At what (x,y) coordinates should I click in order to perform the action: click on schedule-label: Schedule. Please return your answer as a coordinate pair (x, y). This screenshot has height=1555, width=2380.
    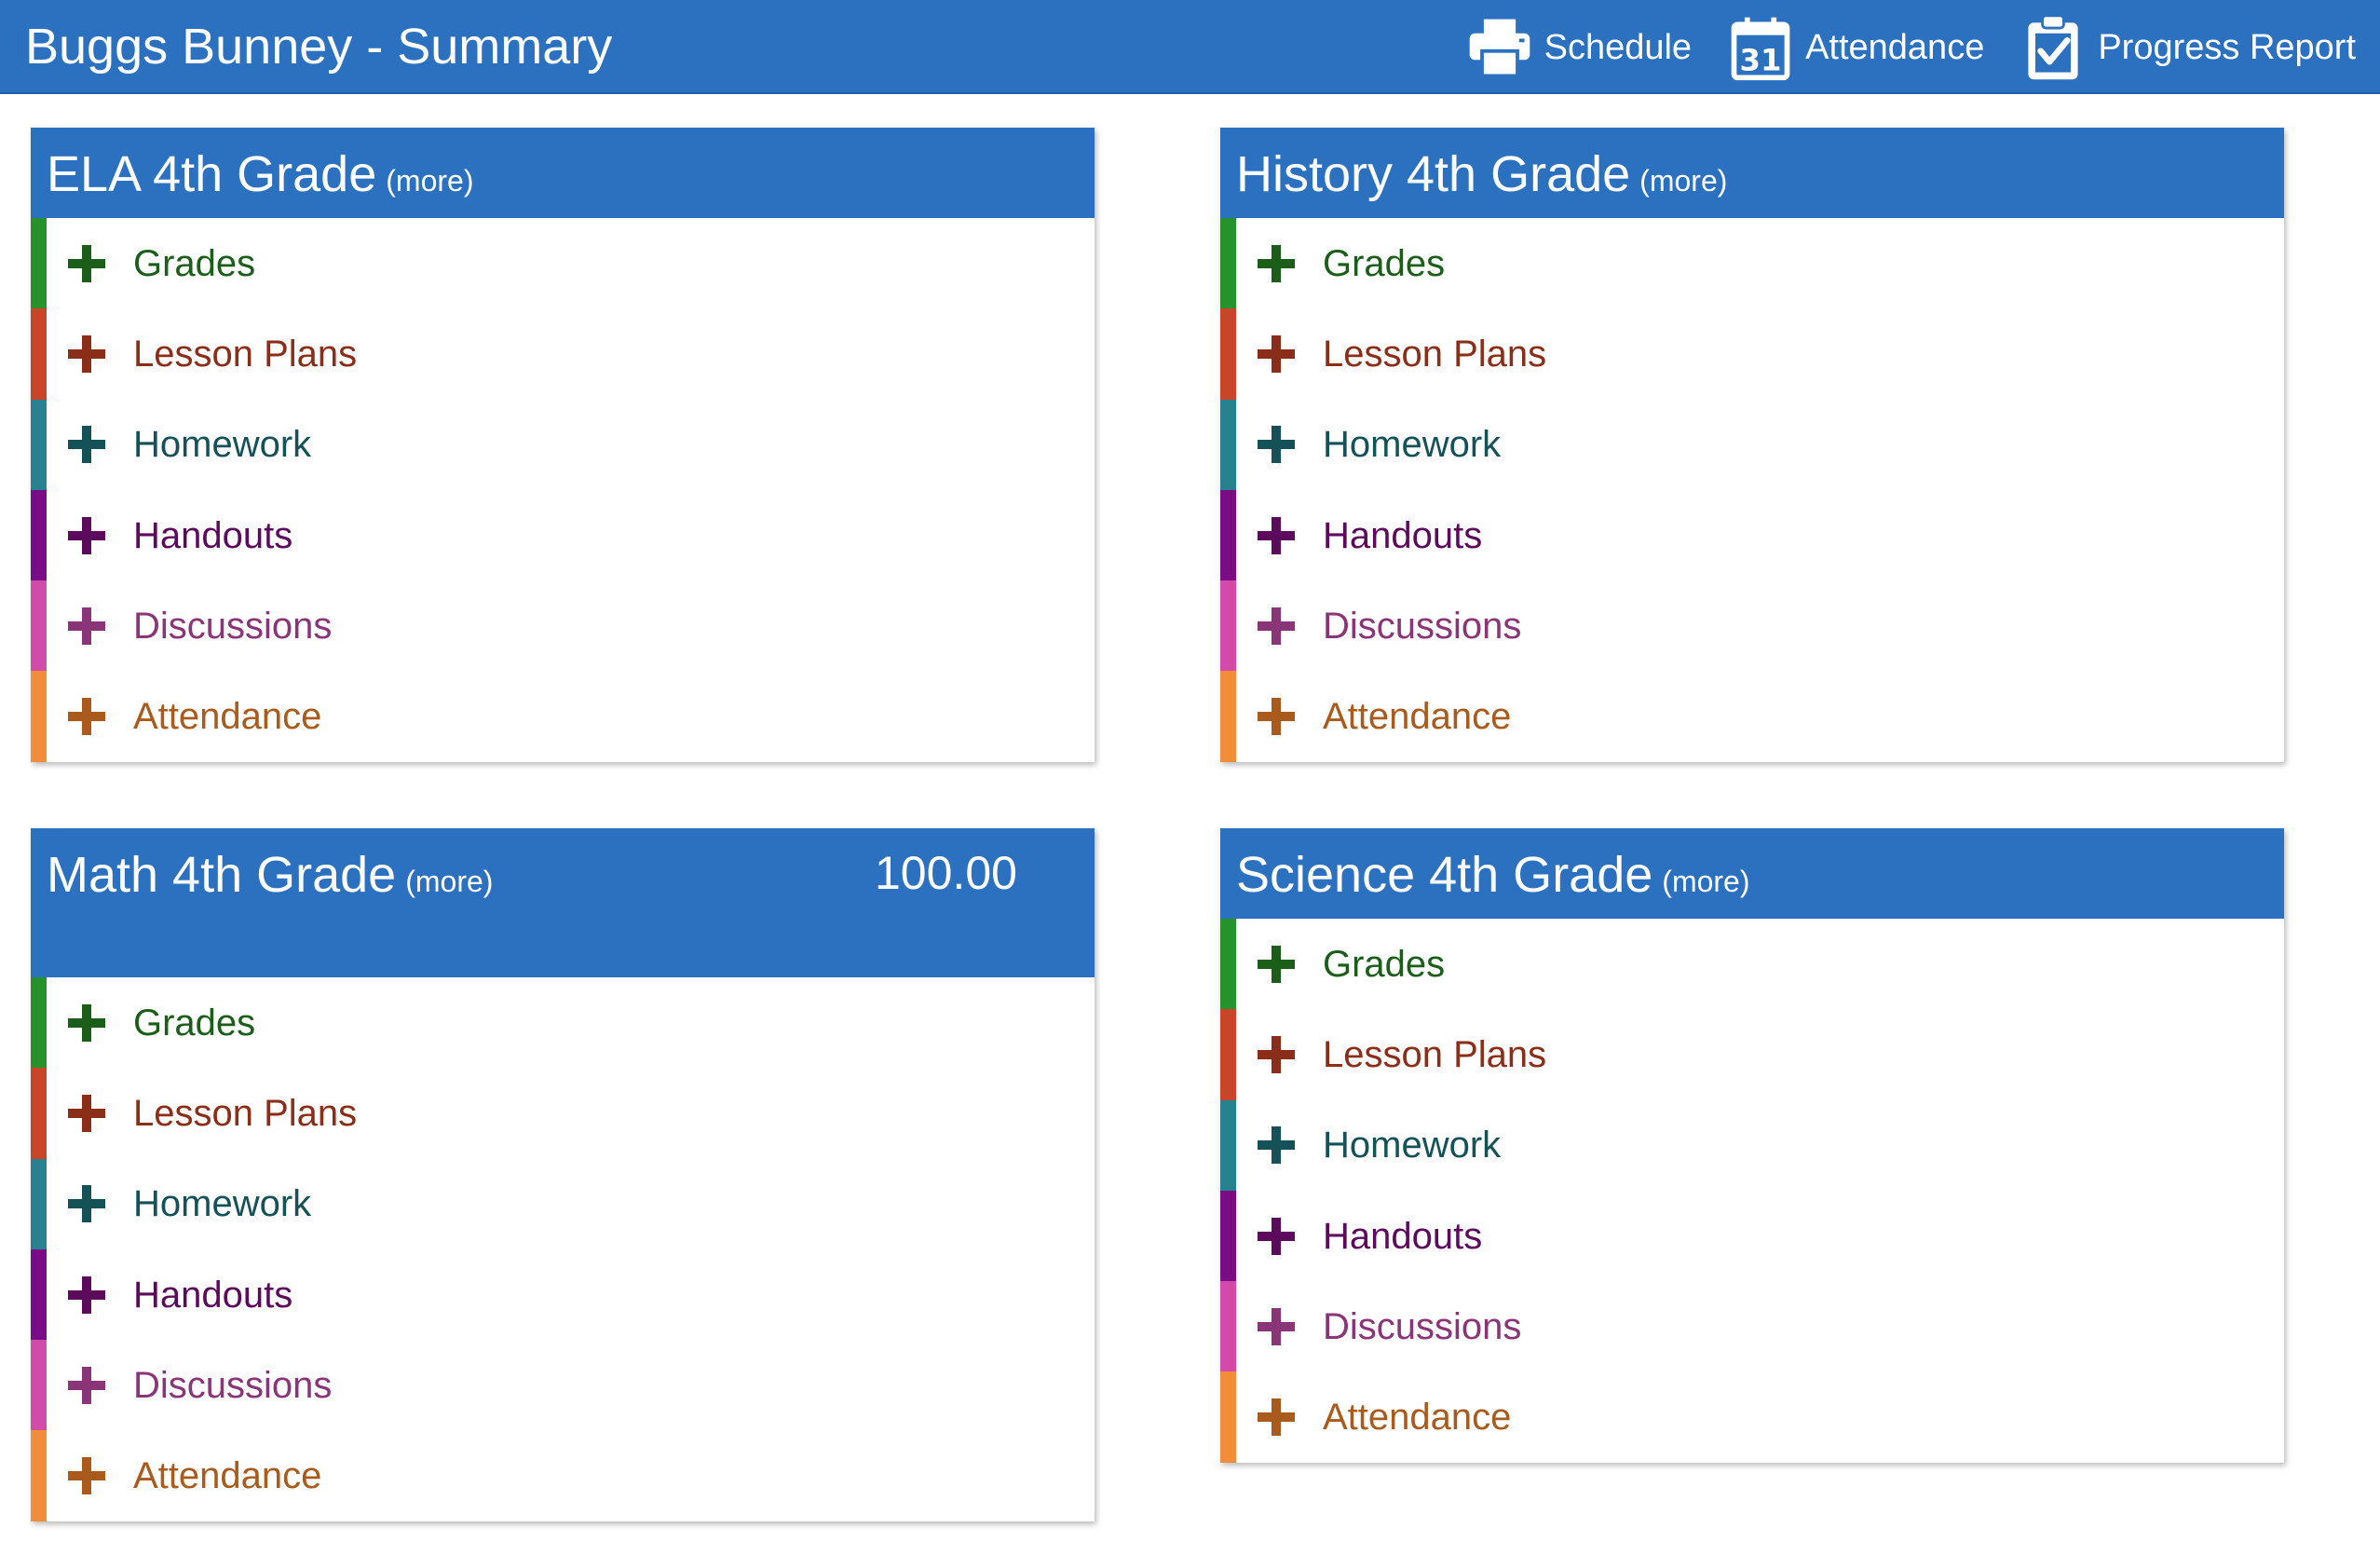
    Looking at the image, I should click on (1618, 47).